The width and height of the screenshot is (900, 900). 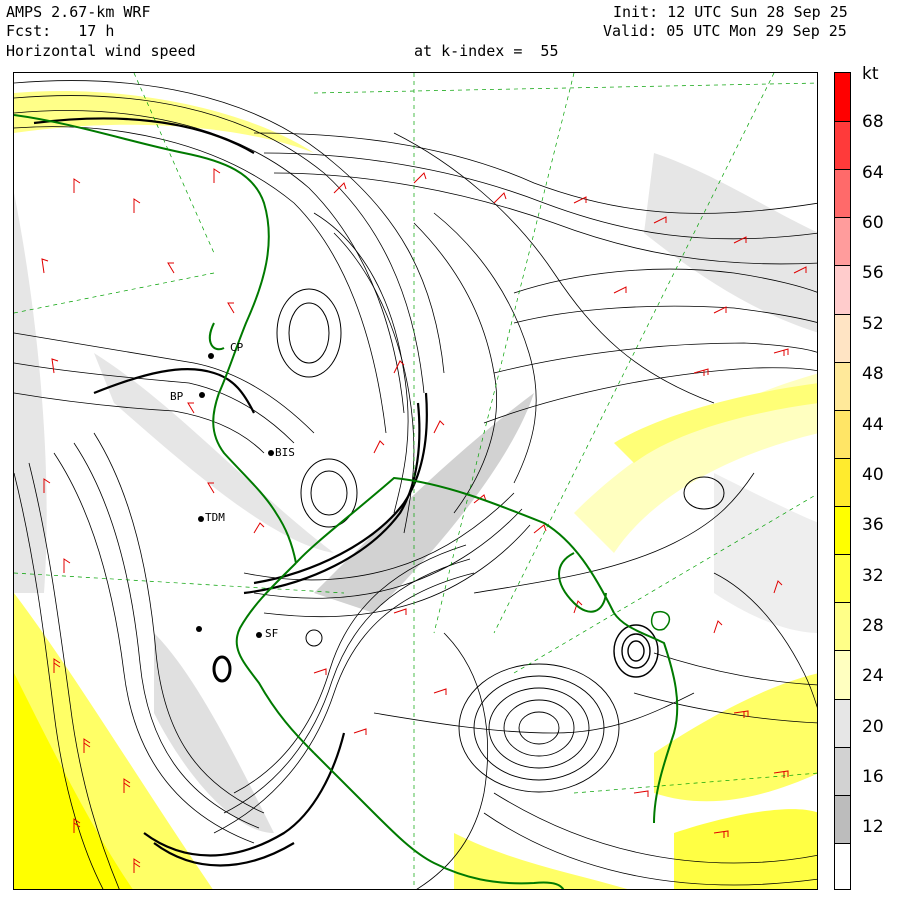 I want to click on colorbar-tick-label: 24, so click(x=873, y=676).